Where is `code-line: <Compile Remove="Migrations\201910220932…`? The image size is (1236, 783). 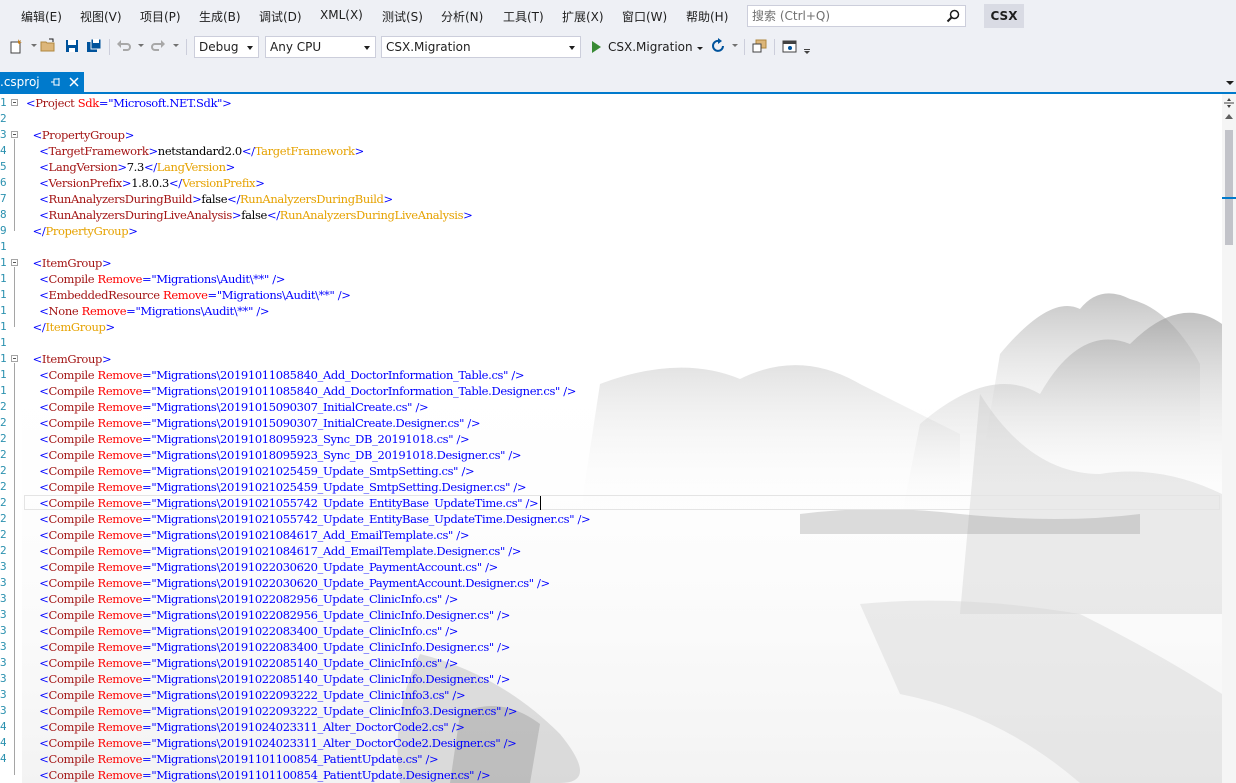 code-line: <Compile Remove="Migrations\201910220932… is located at coordinates (245, 695).